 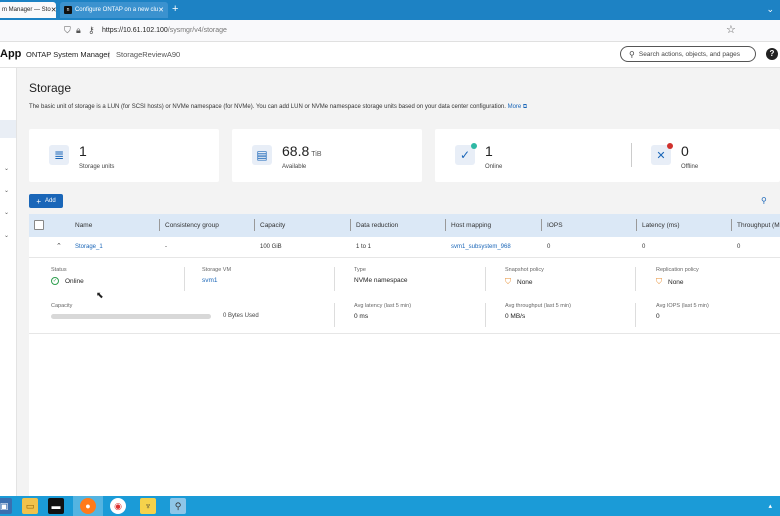 What do you see at coordinates (39, 225) in the screenshot?
I see `select-all-checkbox` at bounding box center [39, 225].